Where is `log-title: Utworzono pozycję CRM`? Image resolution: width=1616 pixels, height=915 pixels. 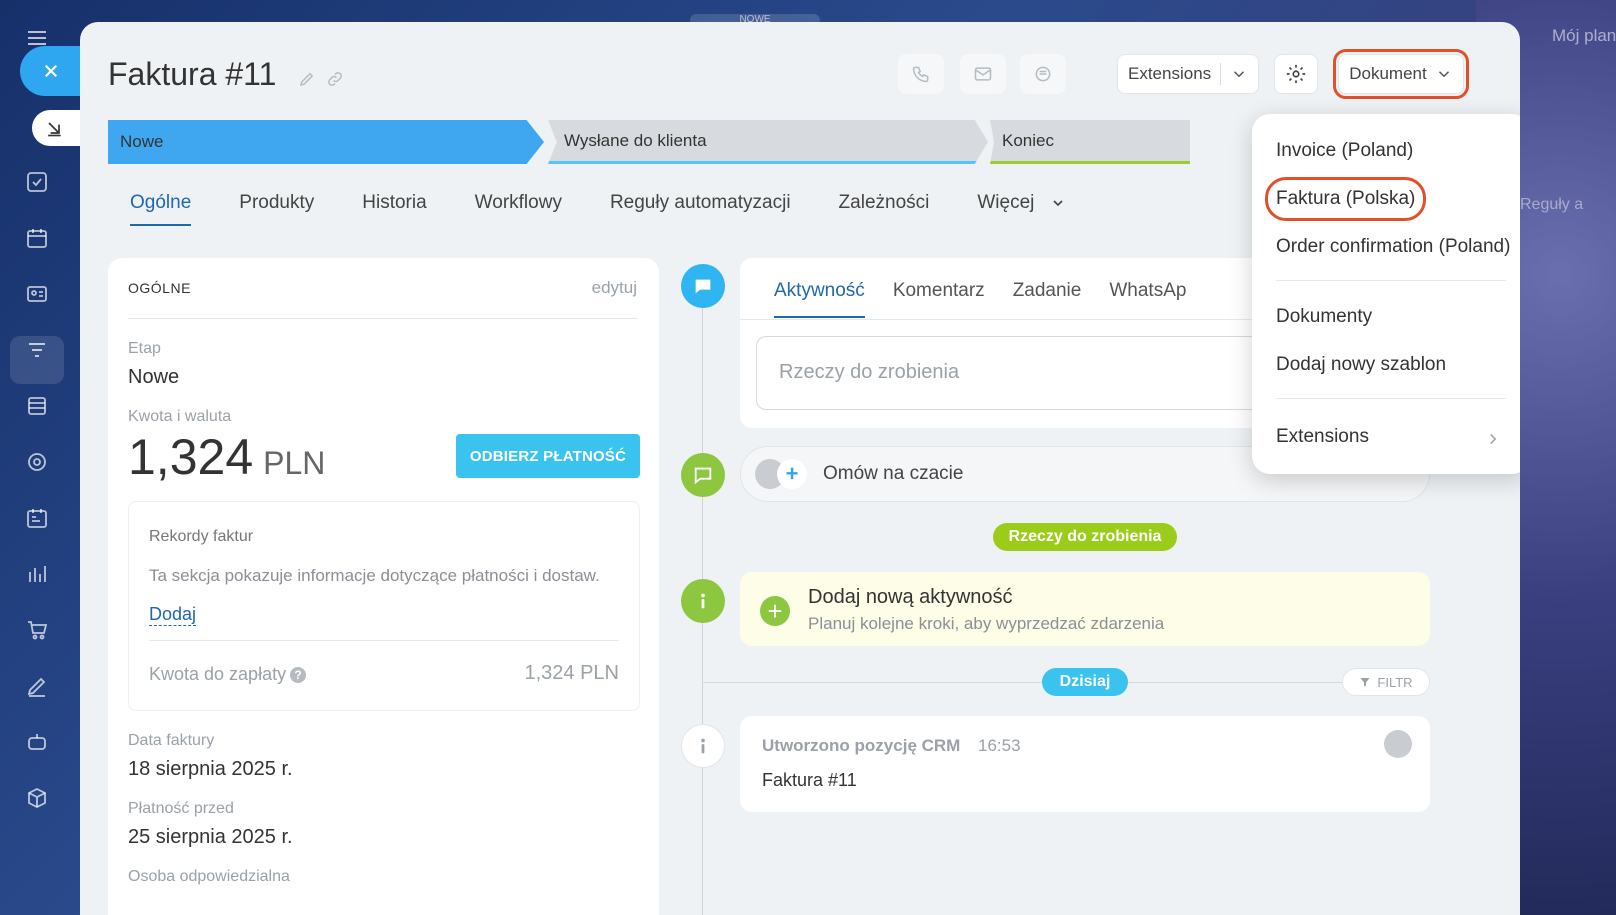 log-title: Utworzono pozycję CRM is located at coordinates (861, 745).